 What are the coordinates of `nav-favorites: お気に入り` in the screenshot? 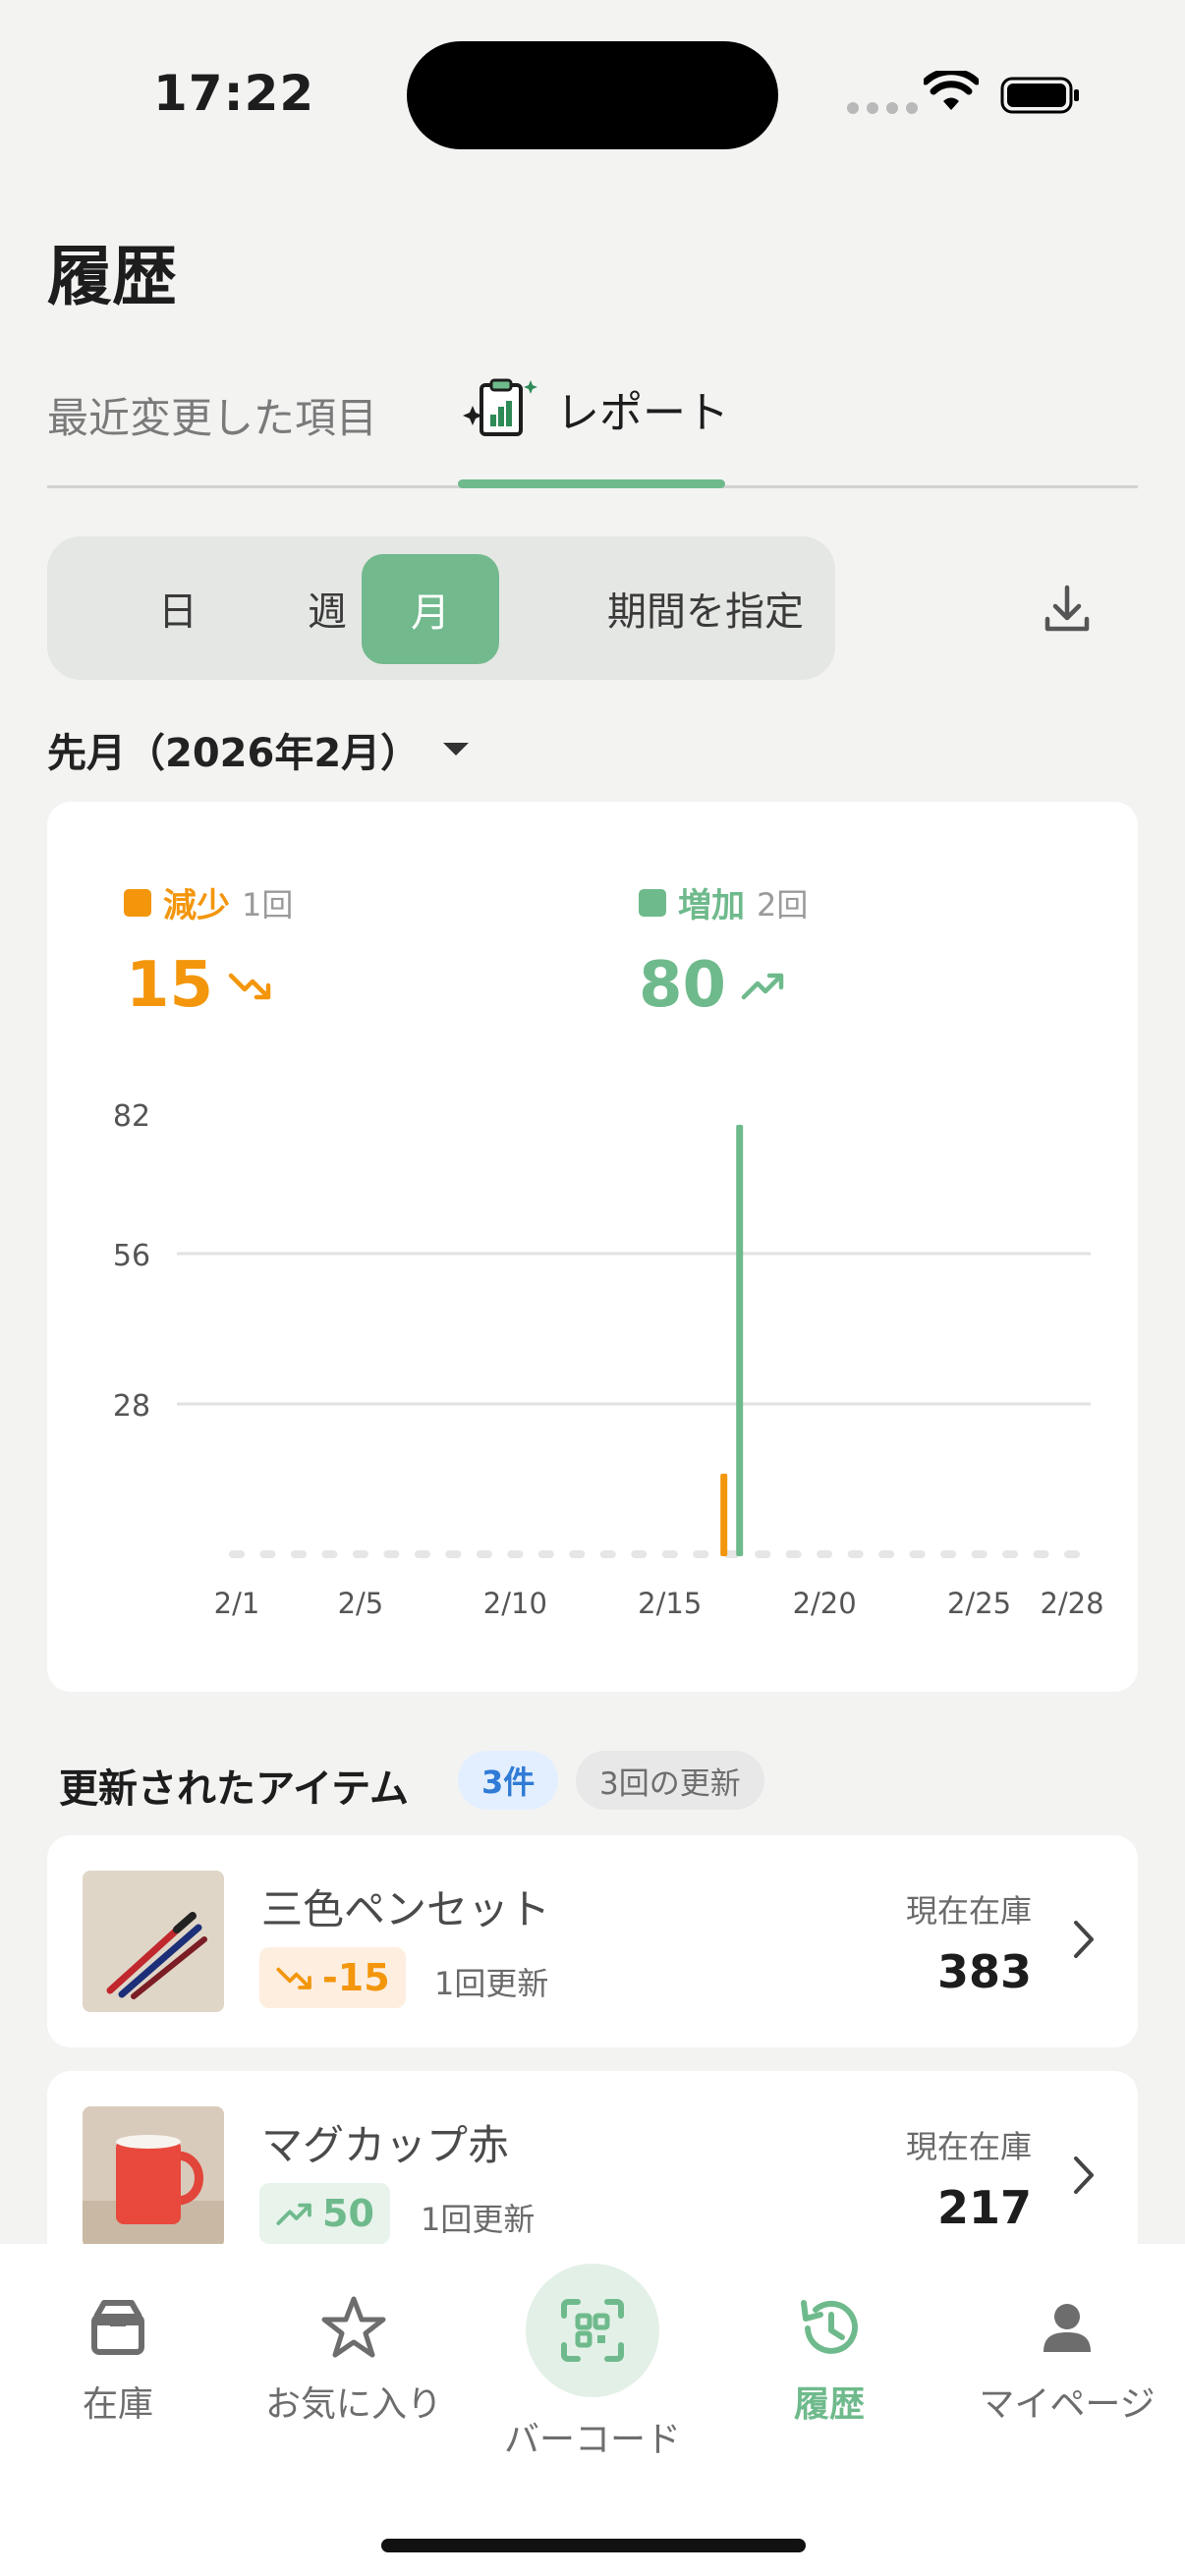 It's located at (354, 2360).